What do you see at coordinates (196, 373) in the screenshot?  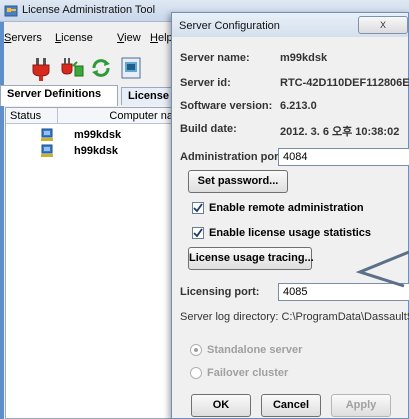 I see `radio-button` at bounding box center [196, 373].